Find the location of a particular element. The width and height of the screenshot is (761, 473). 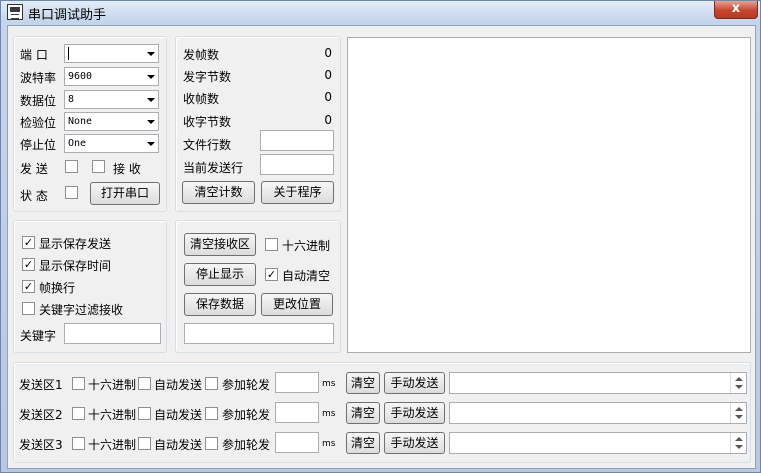

title-bar: 串口调试助手 x is located at coordinates (380, 12).